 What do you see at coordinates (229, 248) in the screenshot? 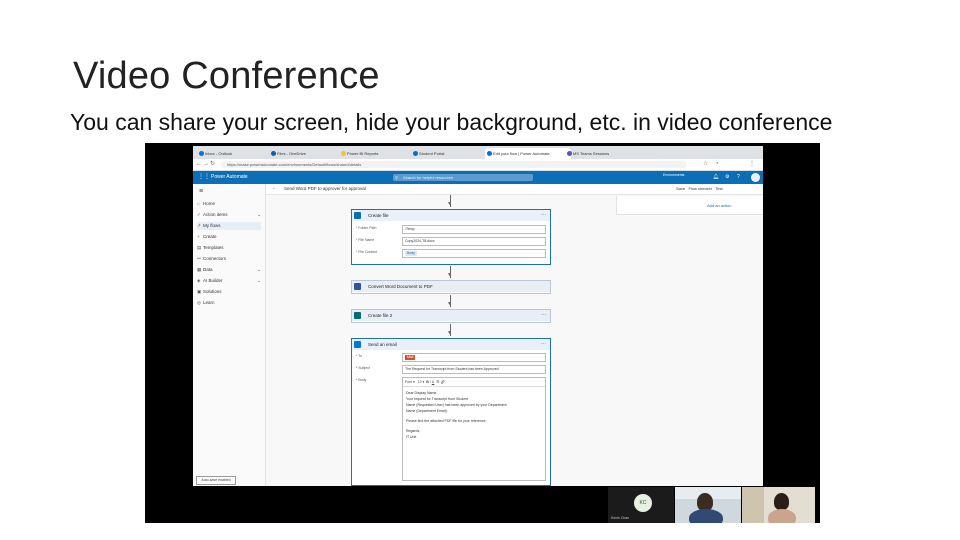
I see `nav-item-templates: ▤ Templates` at bounding box center [229, 248].